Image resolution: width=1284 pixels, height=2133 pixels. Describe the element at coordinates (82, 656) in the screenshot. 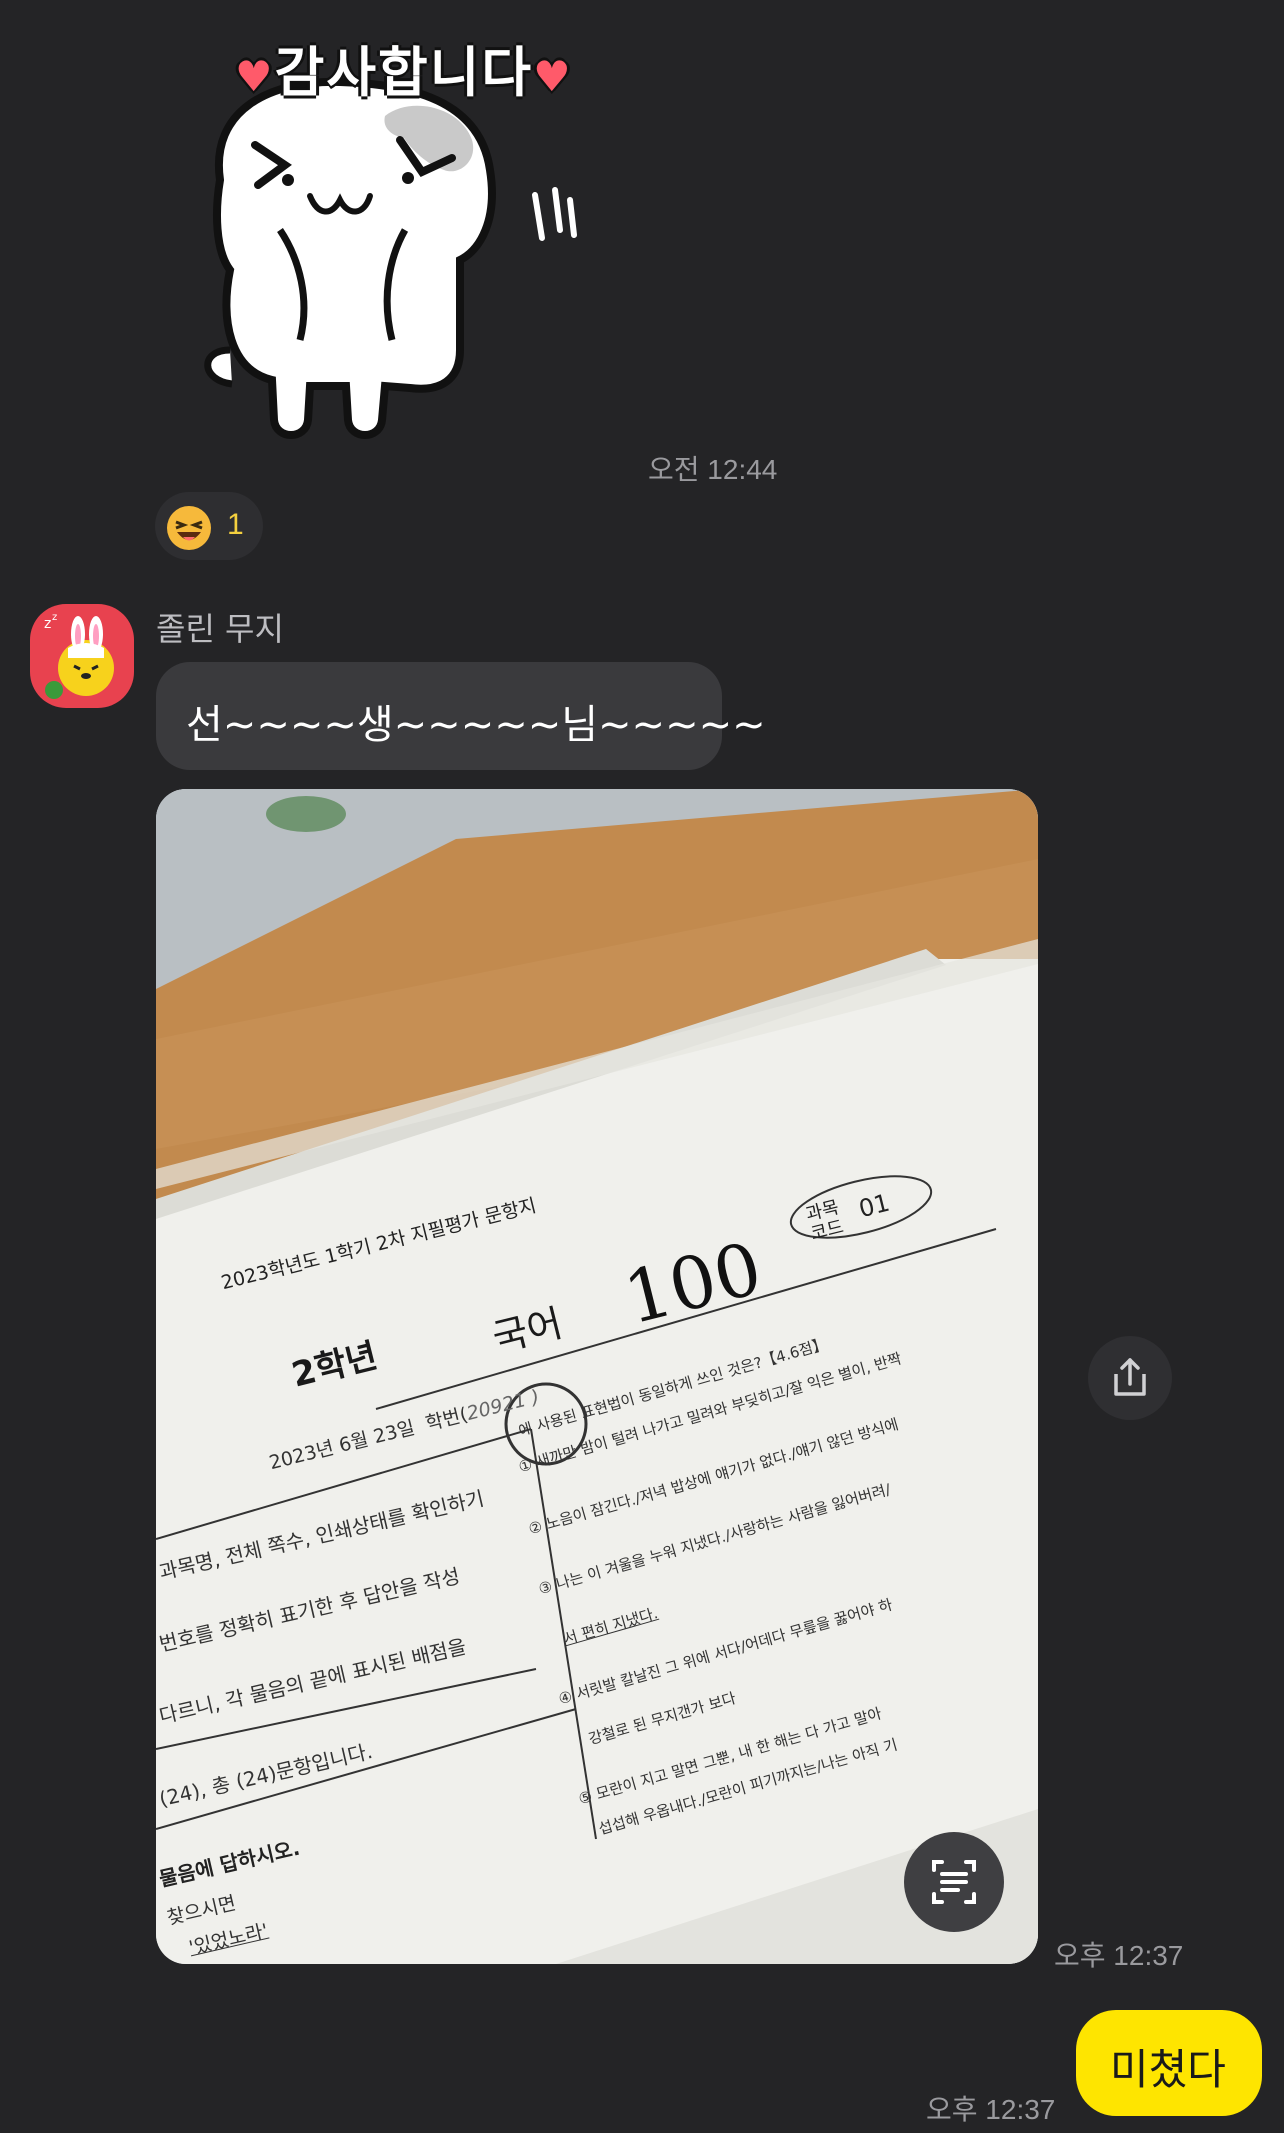

I see `sender-avatar: z z` at that location.